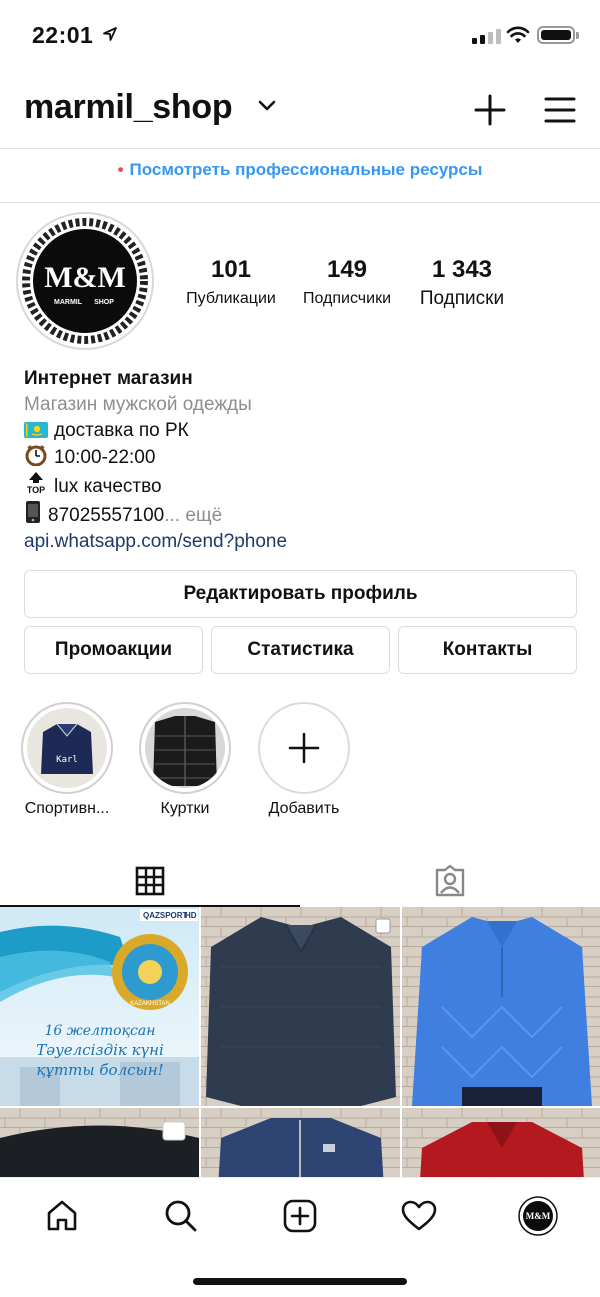 This screenshot has width=600, height=1297. I want to click on highlight-cover-image, so click(185, 748).